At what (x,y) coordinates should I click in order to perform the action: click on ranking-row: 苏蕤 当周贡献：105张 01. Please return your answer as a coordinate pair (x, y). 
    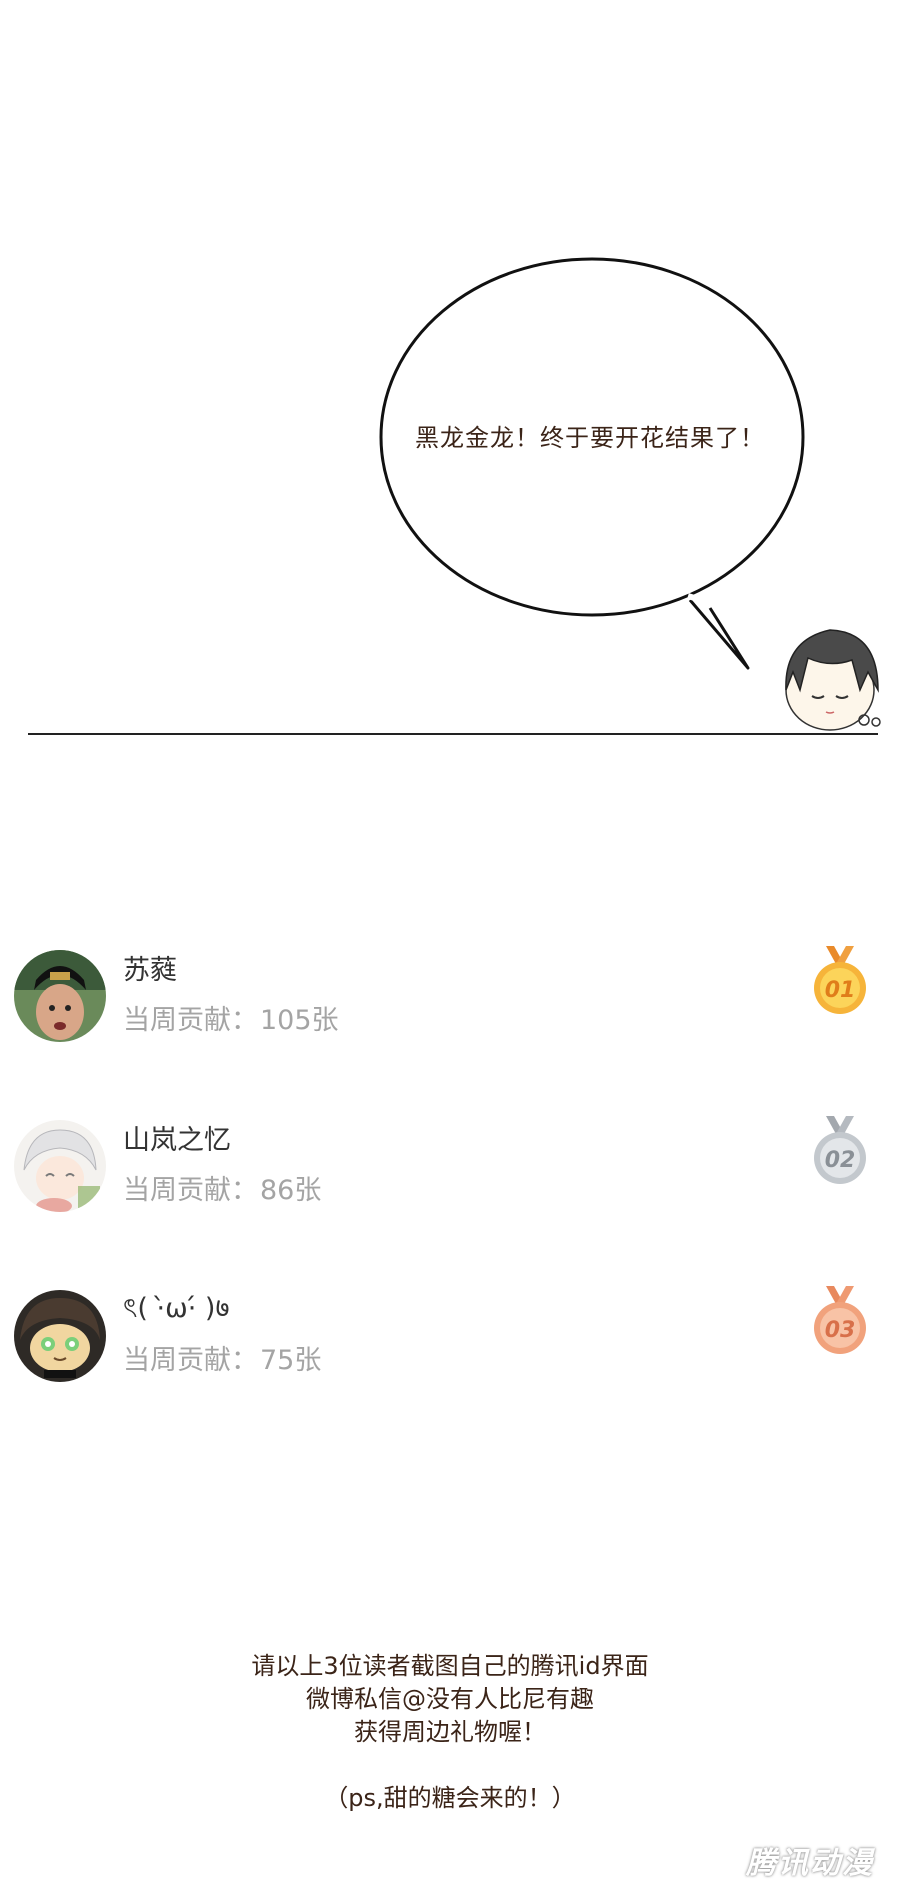
    Looking at the image, I should click on (450, 995).